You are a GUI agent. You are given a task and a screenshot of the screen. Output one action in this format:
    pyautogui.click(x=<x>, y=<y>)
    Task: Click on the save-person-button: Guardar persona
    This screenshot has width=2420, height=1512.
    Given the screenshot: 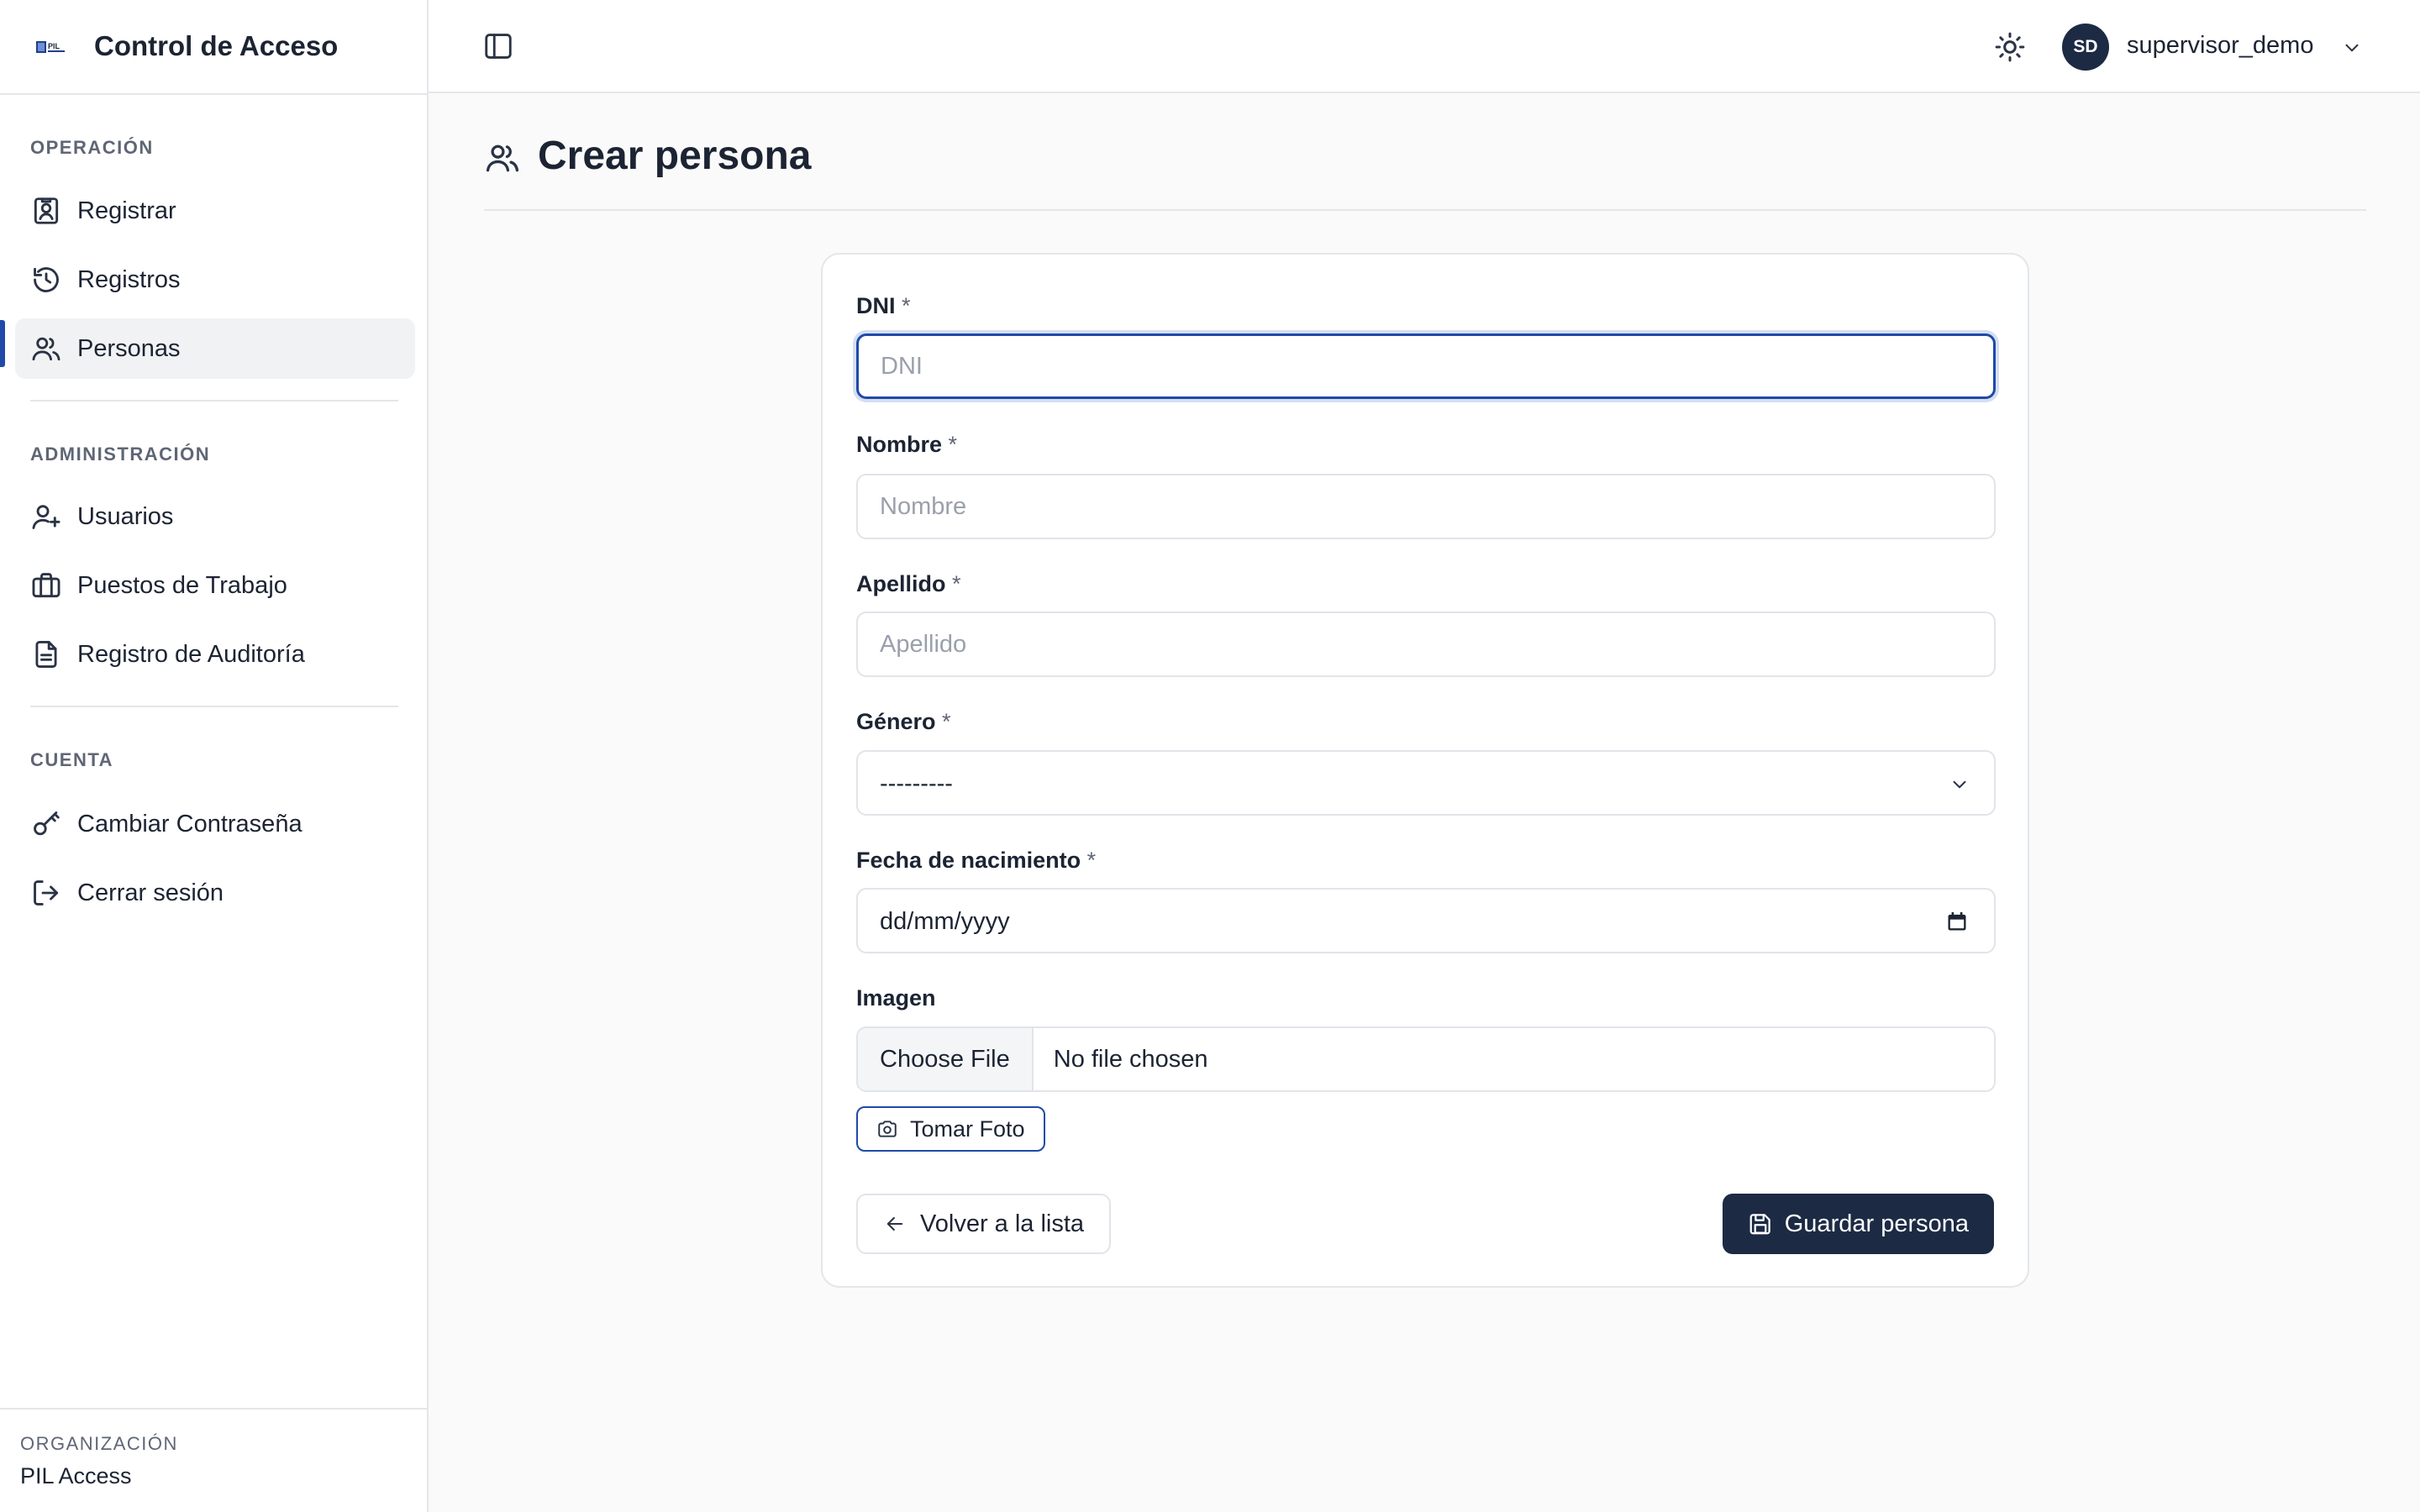 What is the action you would take?
    pyautogui.click(x=1858, y=1224)
    